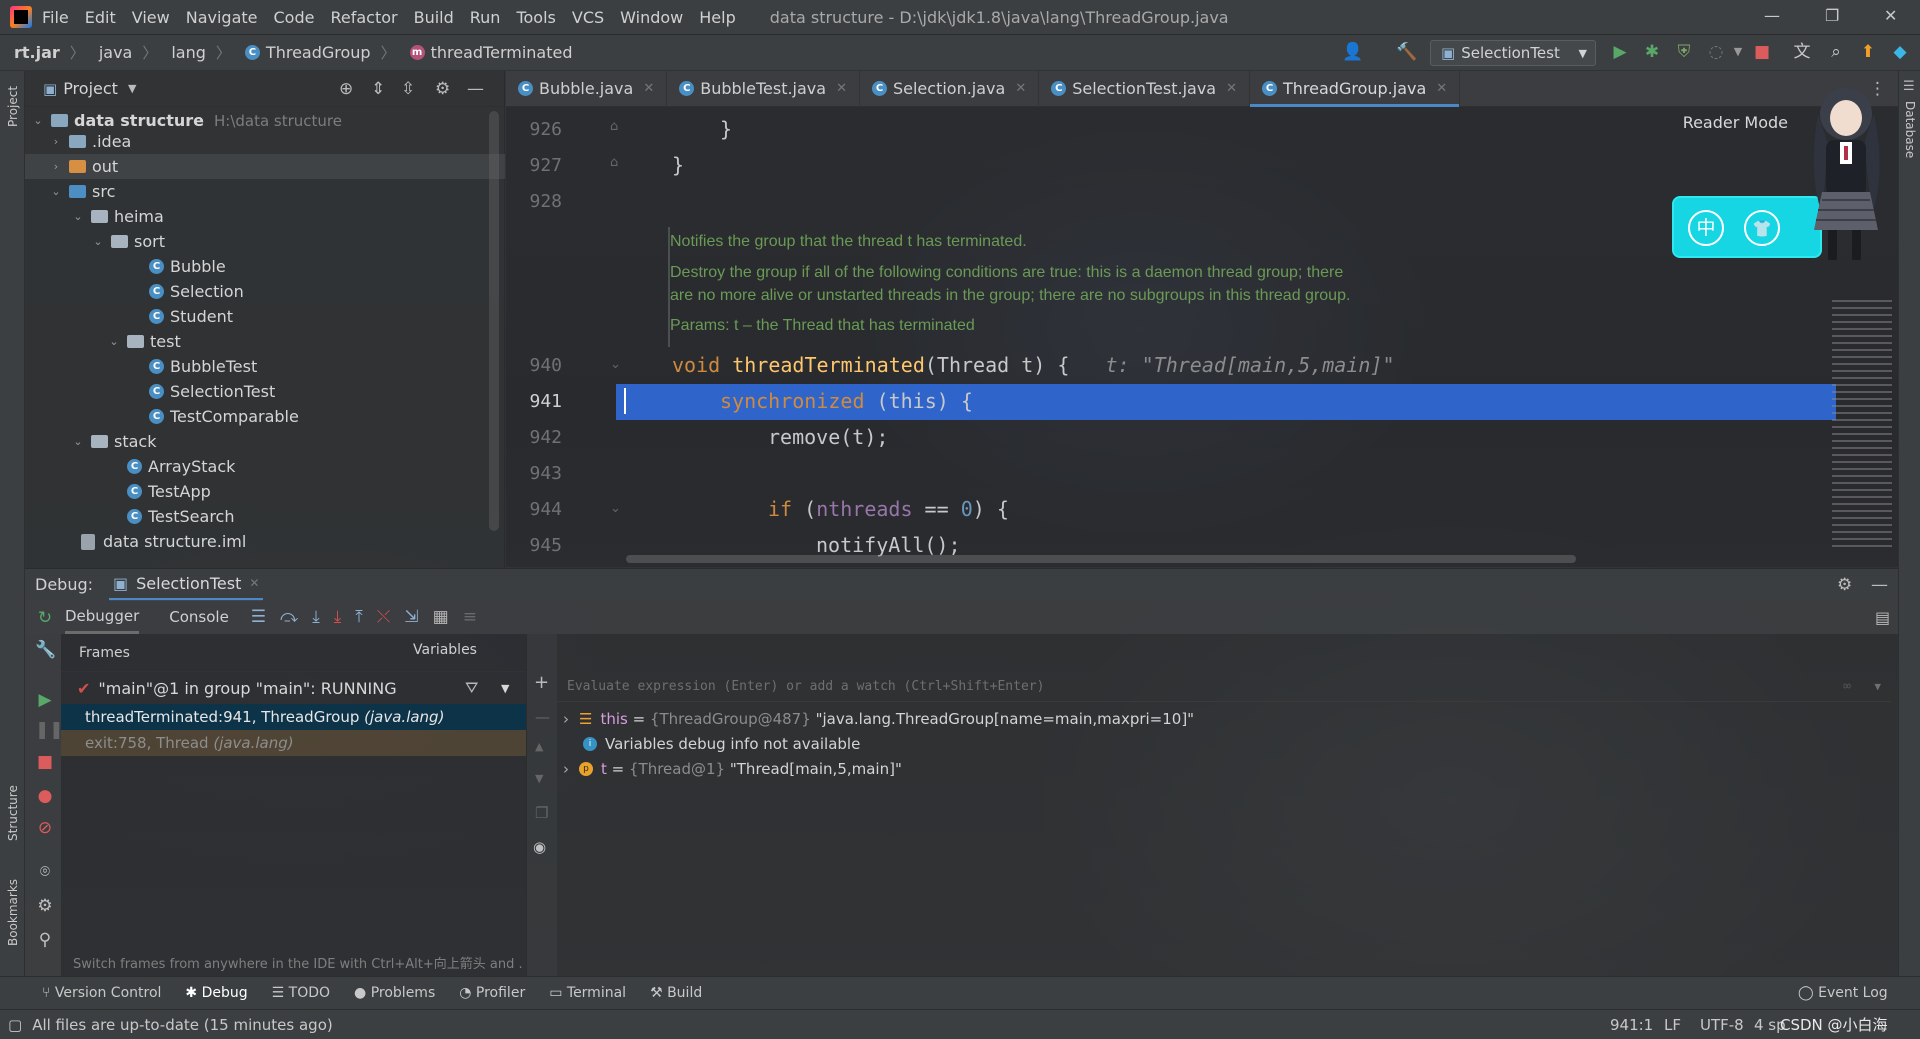 This screenshot has width=1920, height=1039. I want to click on trace-icon: ≡, so click(470, 617).